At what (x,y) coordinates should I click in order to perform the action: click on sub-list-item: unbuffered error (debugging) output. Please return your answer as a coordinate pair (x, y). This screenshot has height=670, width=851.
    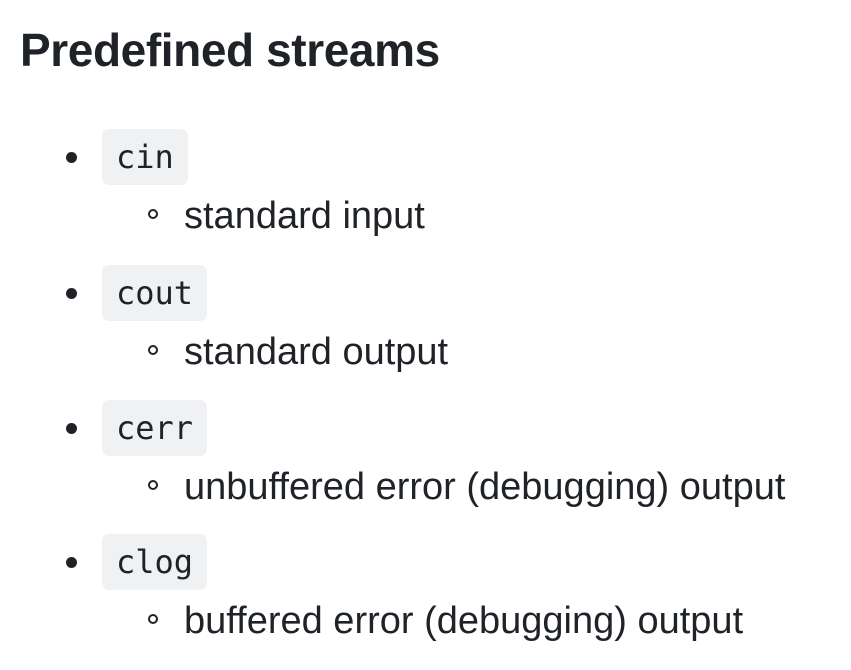
    Looking at the image, I should click on (425, 488).